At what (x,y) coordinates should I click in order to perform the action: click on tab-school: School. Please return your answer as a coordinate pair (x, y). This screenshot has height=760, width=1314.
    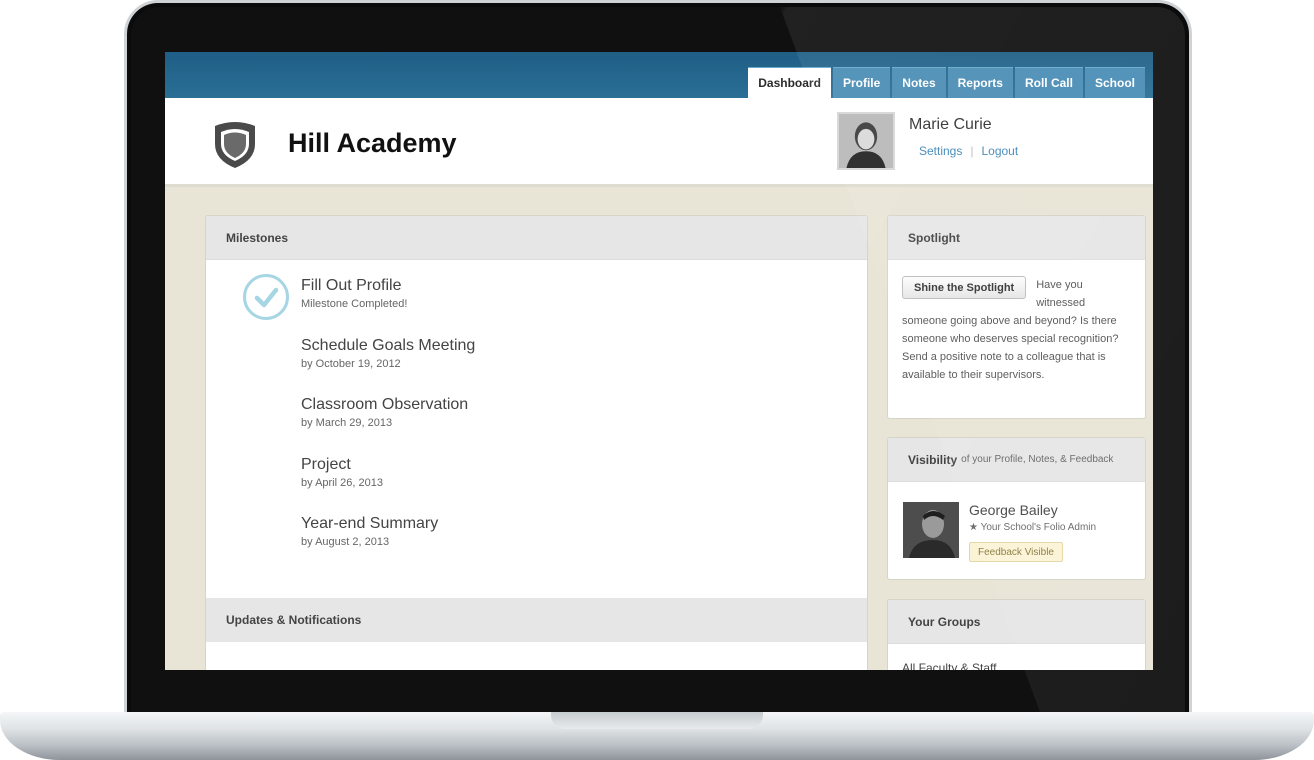
    Looking at the image, I should click on (1114, 82).